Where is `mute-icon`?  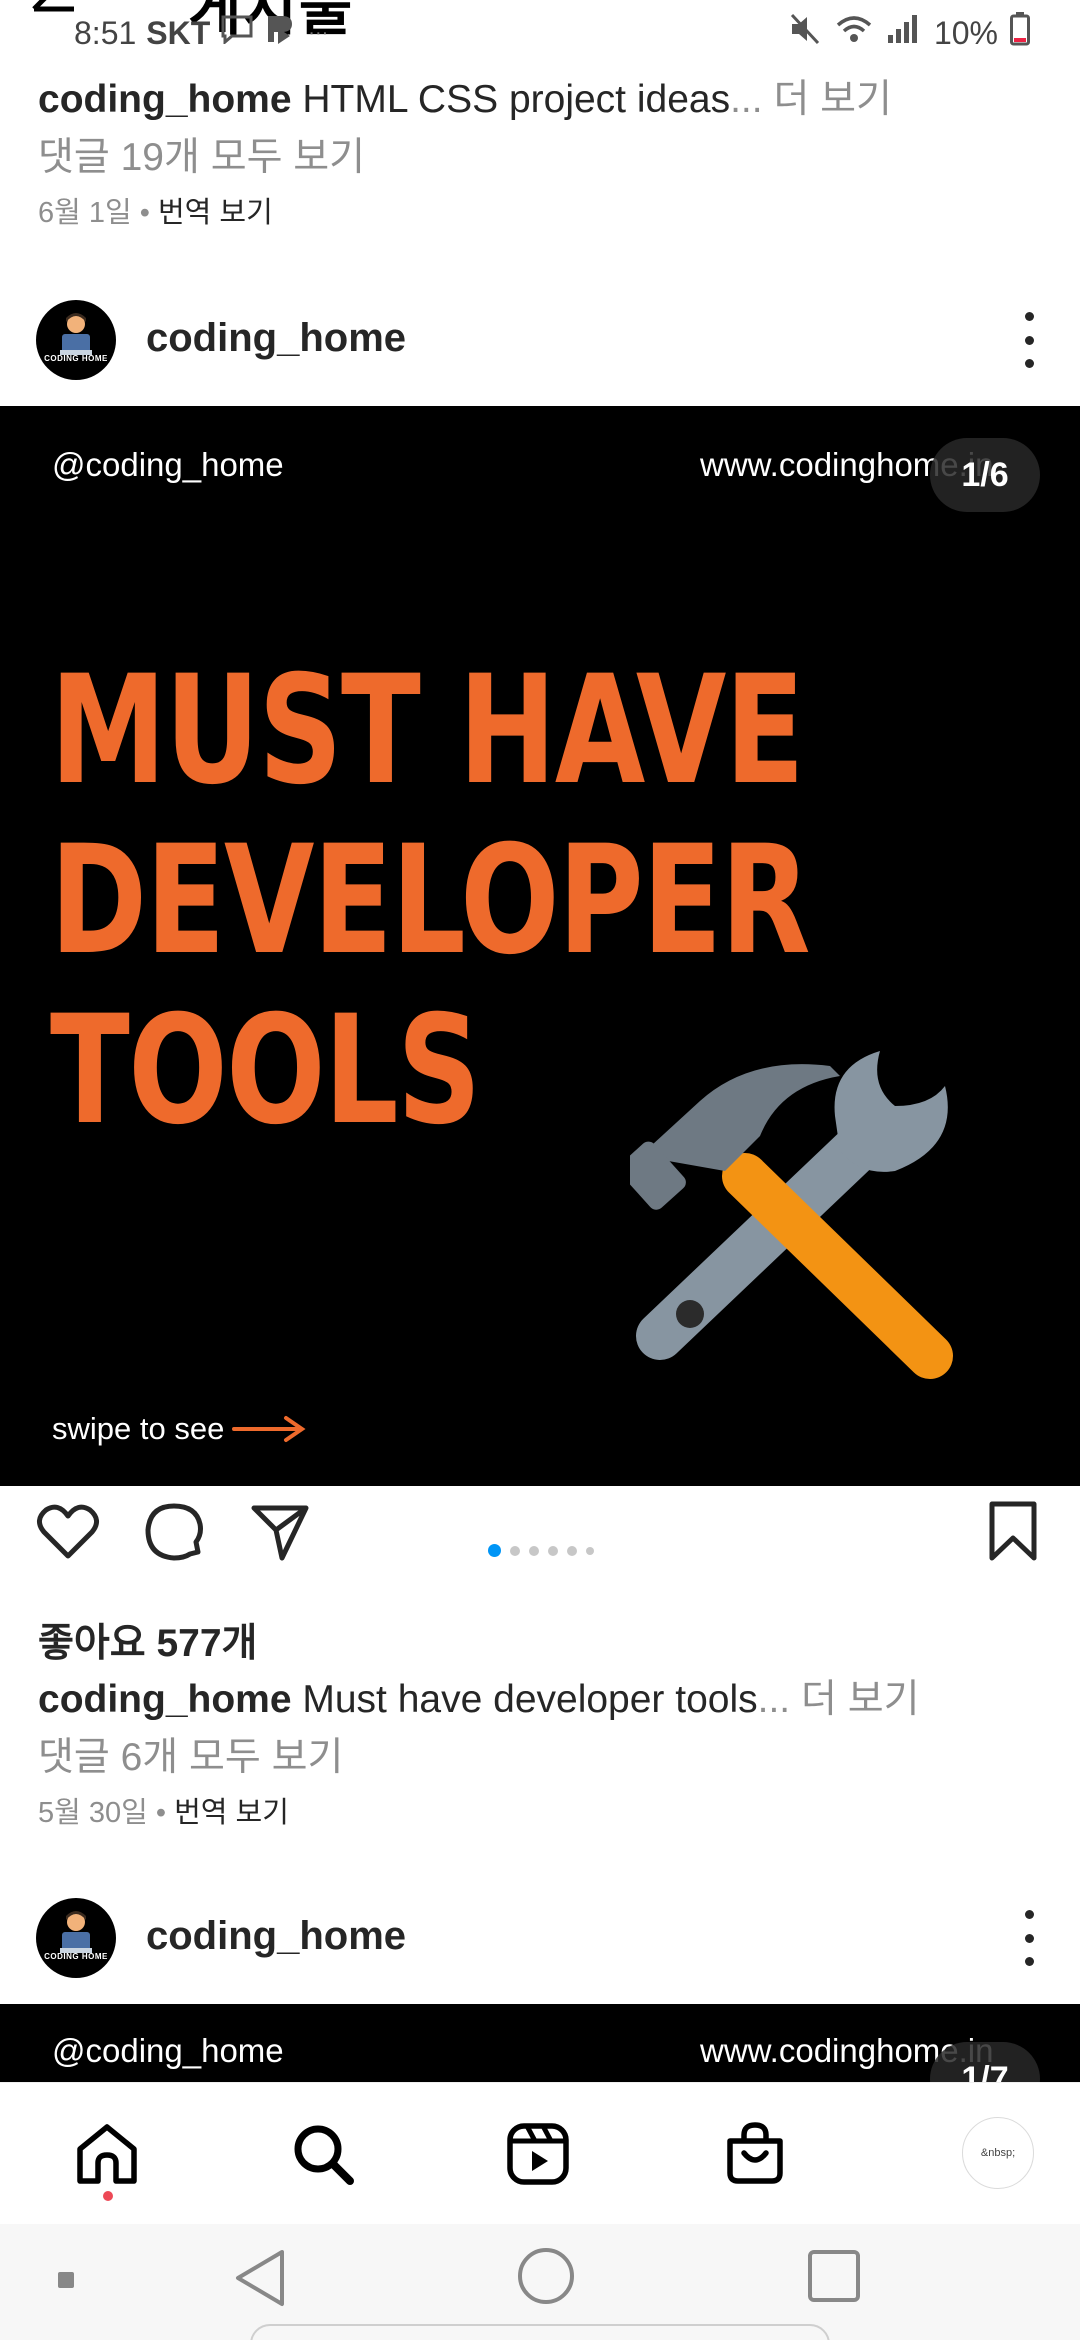 mute-icon is located at coordinates (805, 33).